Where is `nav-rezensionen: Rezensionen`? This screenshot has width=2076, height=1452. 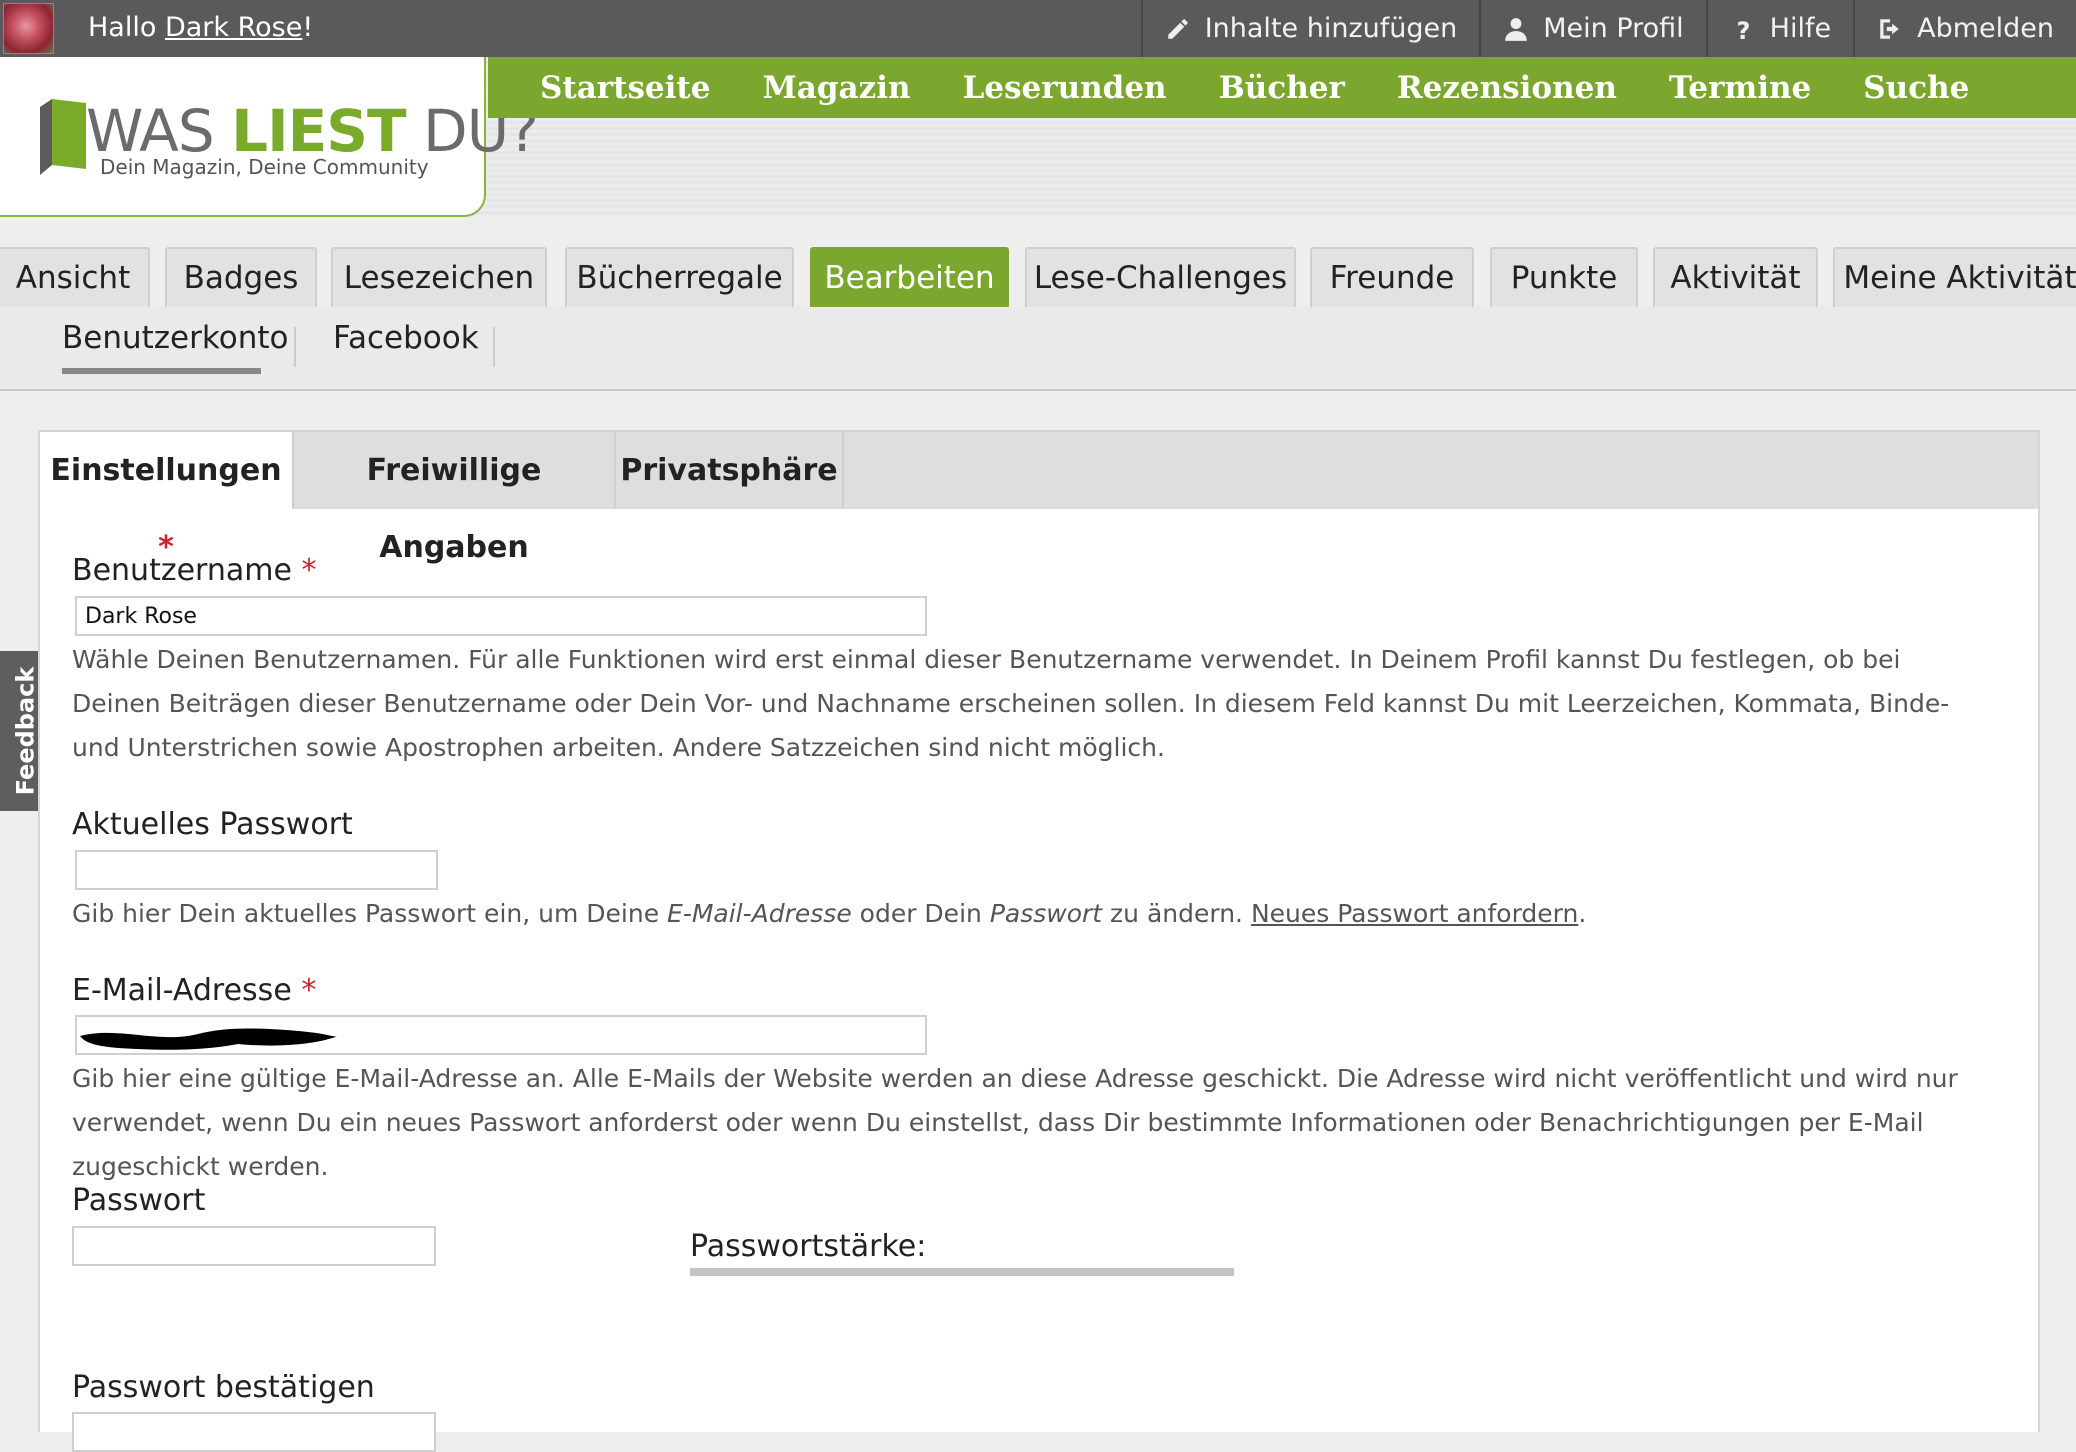 nav-rezensionen: Rezensionen is located at coordinates (1507, 88).